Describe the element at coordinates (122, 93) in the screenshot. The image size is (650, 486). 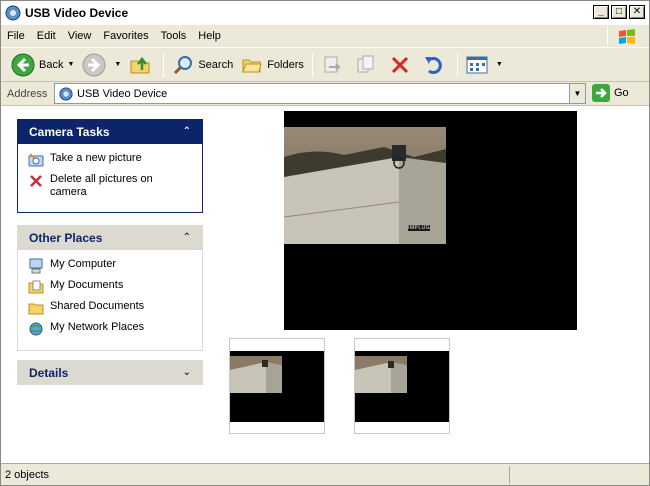
I see `address-value: USB Video Device` at that location.